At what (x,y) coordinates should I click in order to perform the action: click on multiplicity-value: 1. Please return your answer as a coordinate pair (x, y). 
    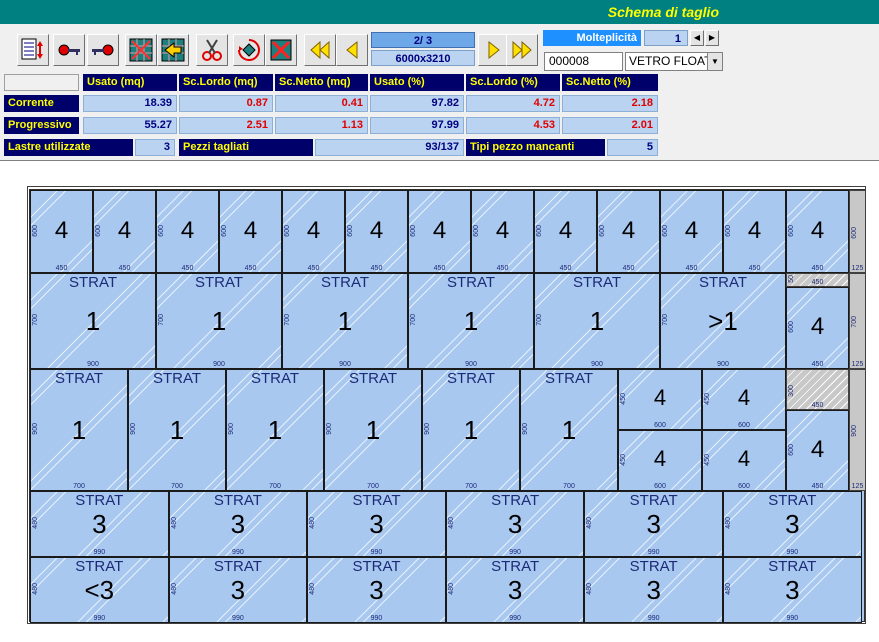
    Looking at the image, I should click on (666, 38).